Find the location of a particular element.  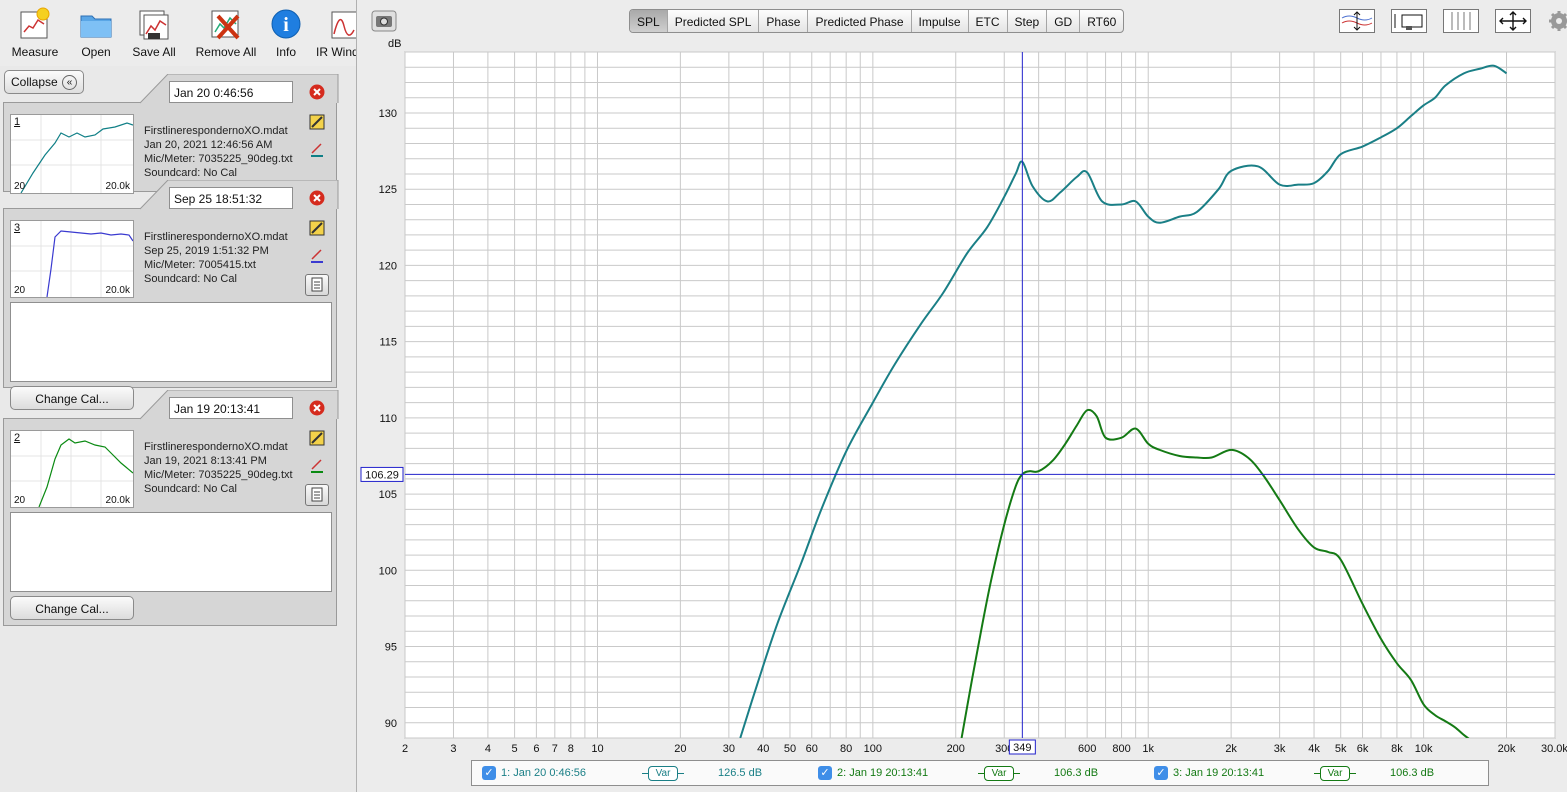

edit-measurement-2-icon is located at coordinates (317, 438).